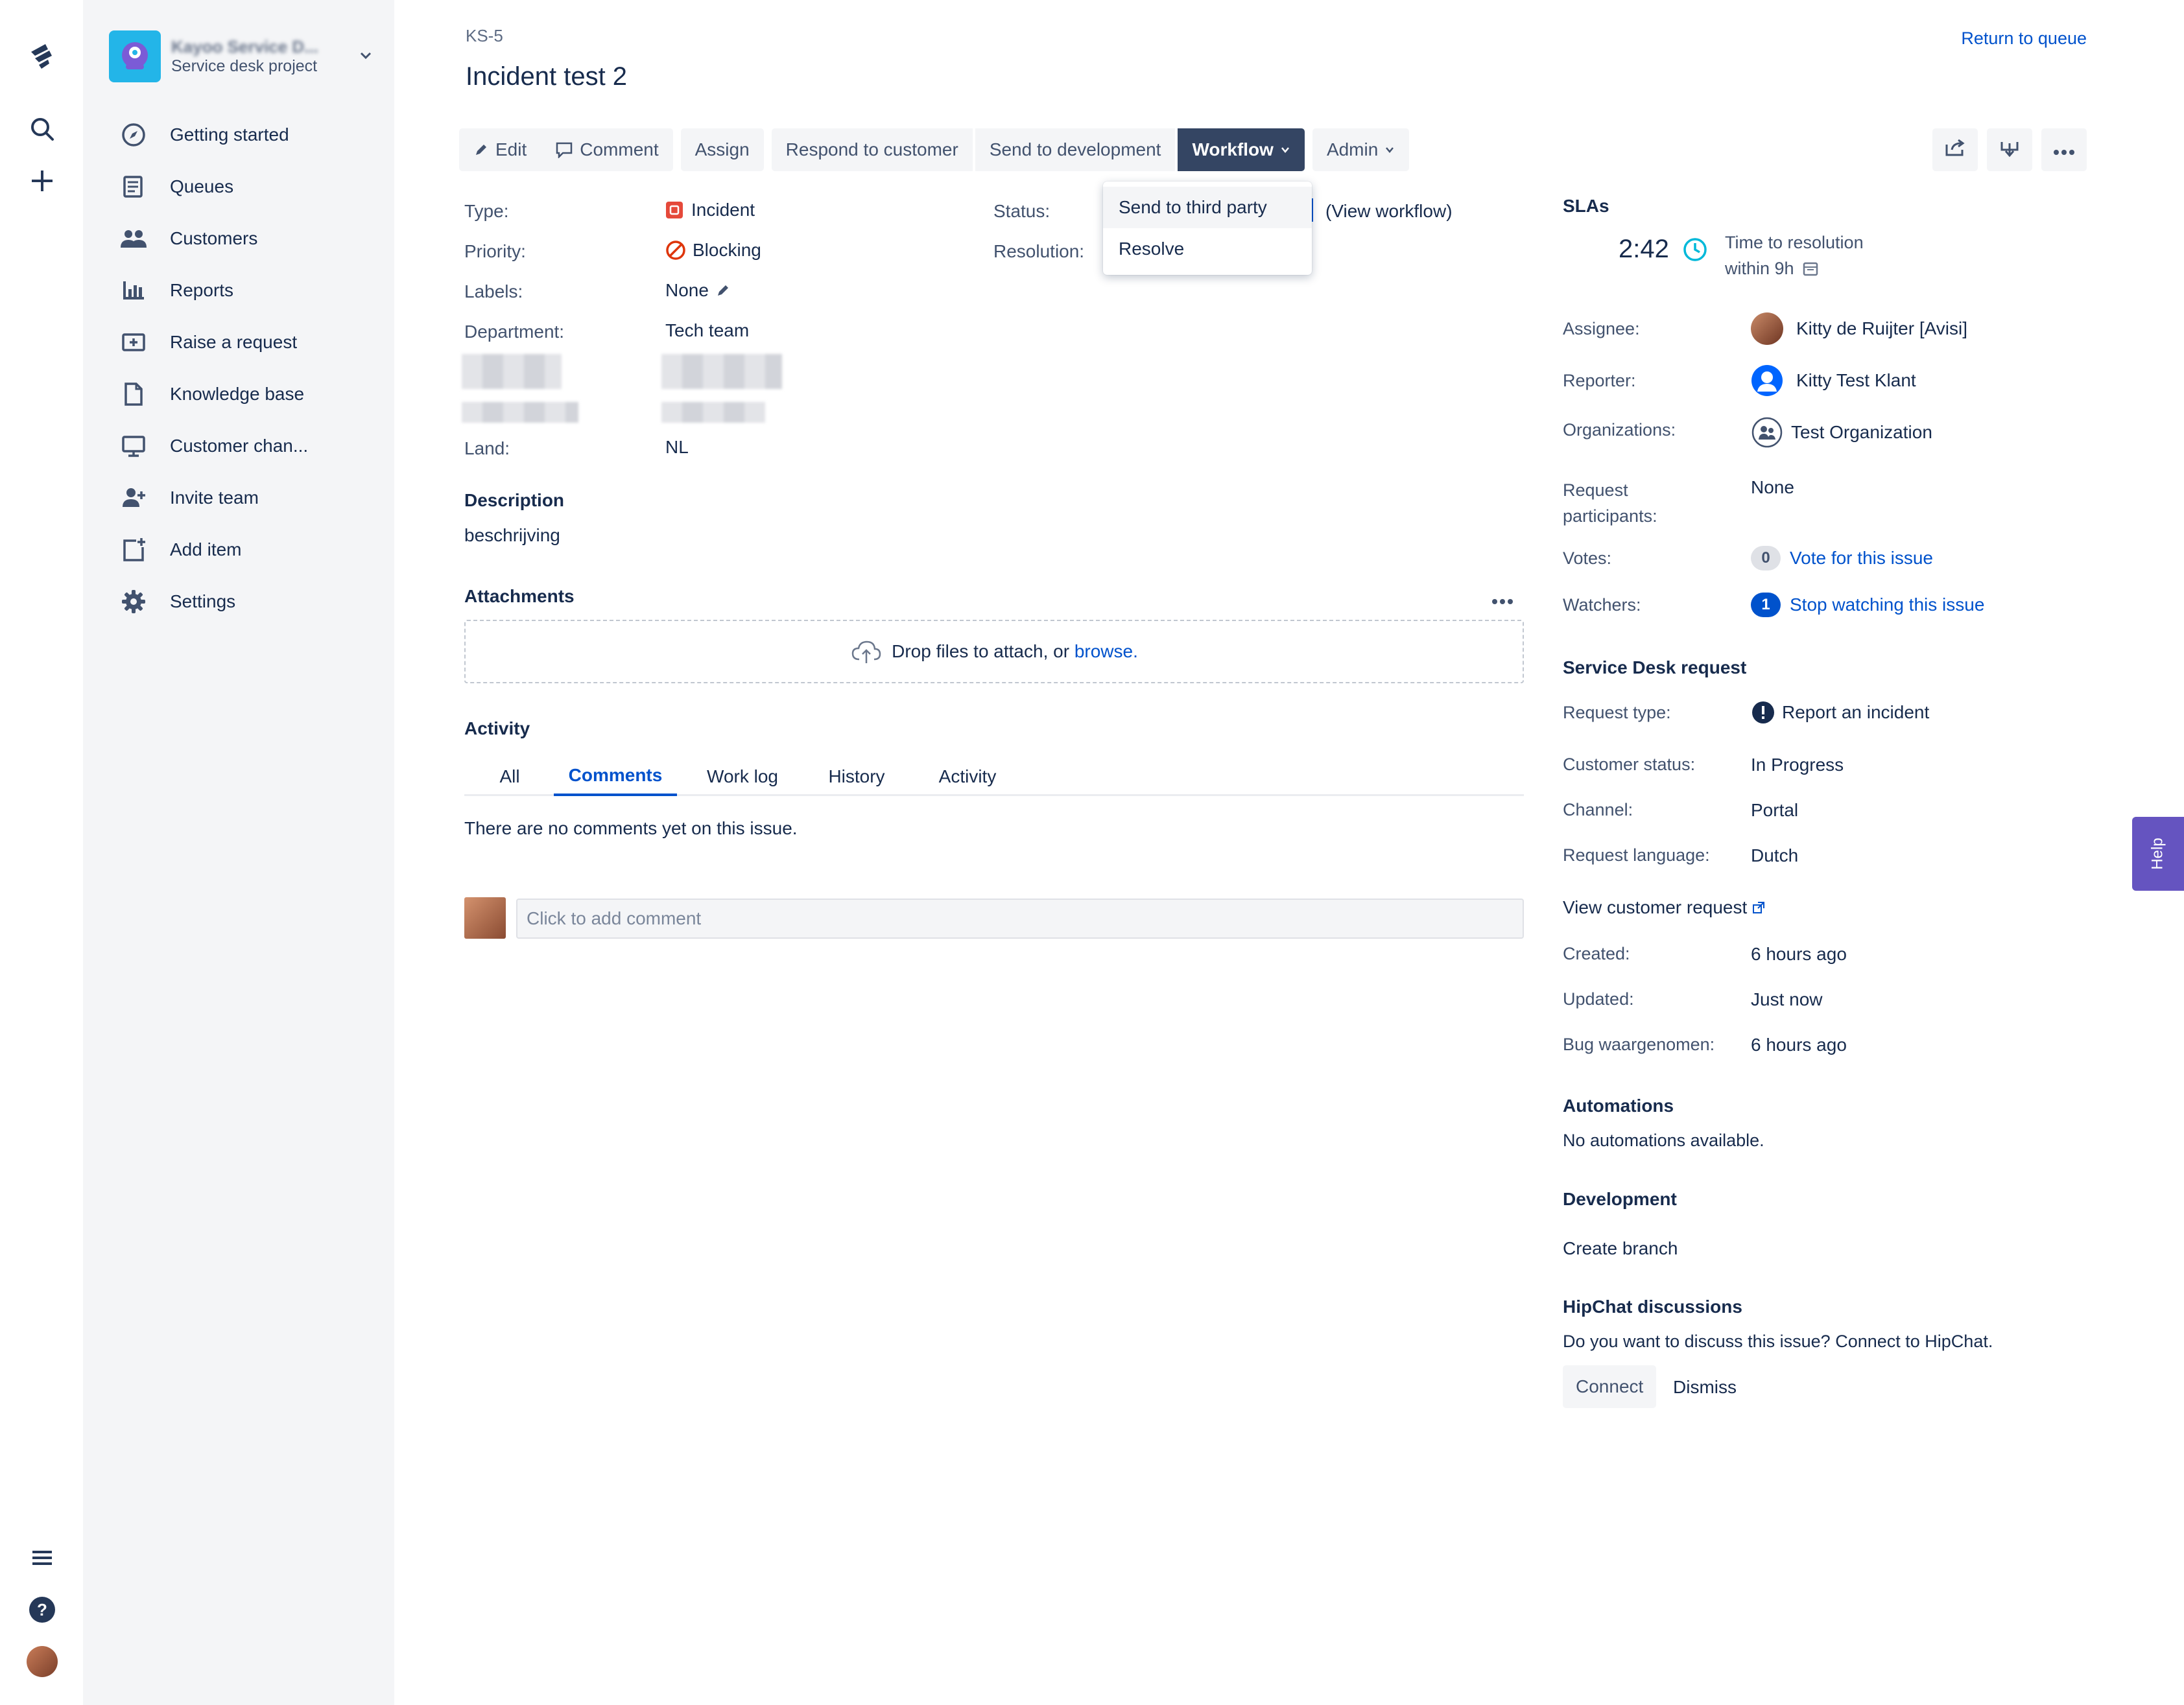 The width and height of the screenshot is (2184, 1705). Describe the element at coordinates (1596, 953) in the screenshot. I see `created-label: Created:` at that location.